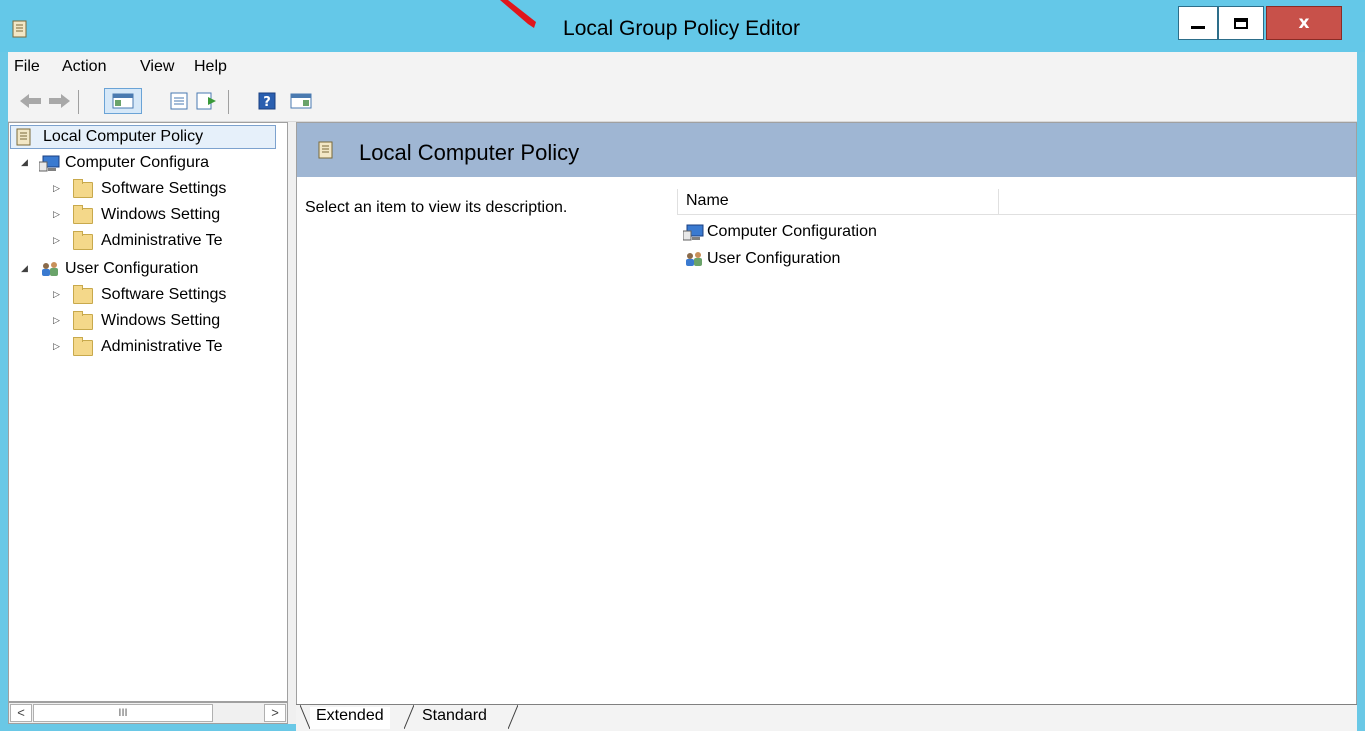 The height and width of the screenshot is (731, 1365). I want to click on back-arrow-icon, so click(31, 101).